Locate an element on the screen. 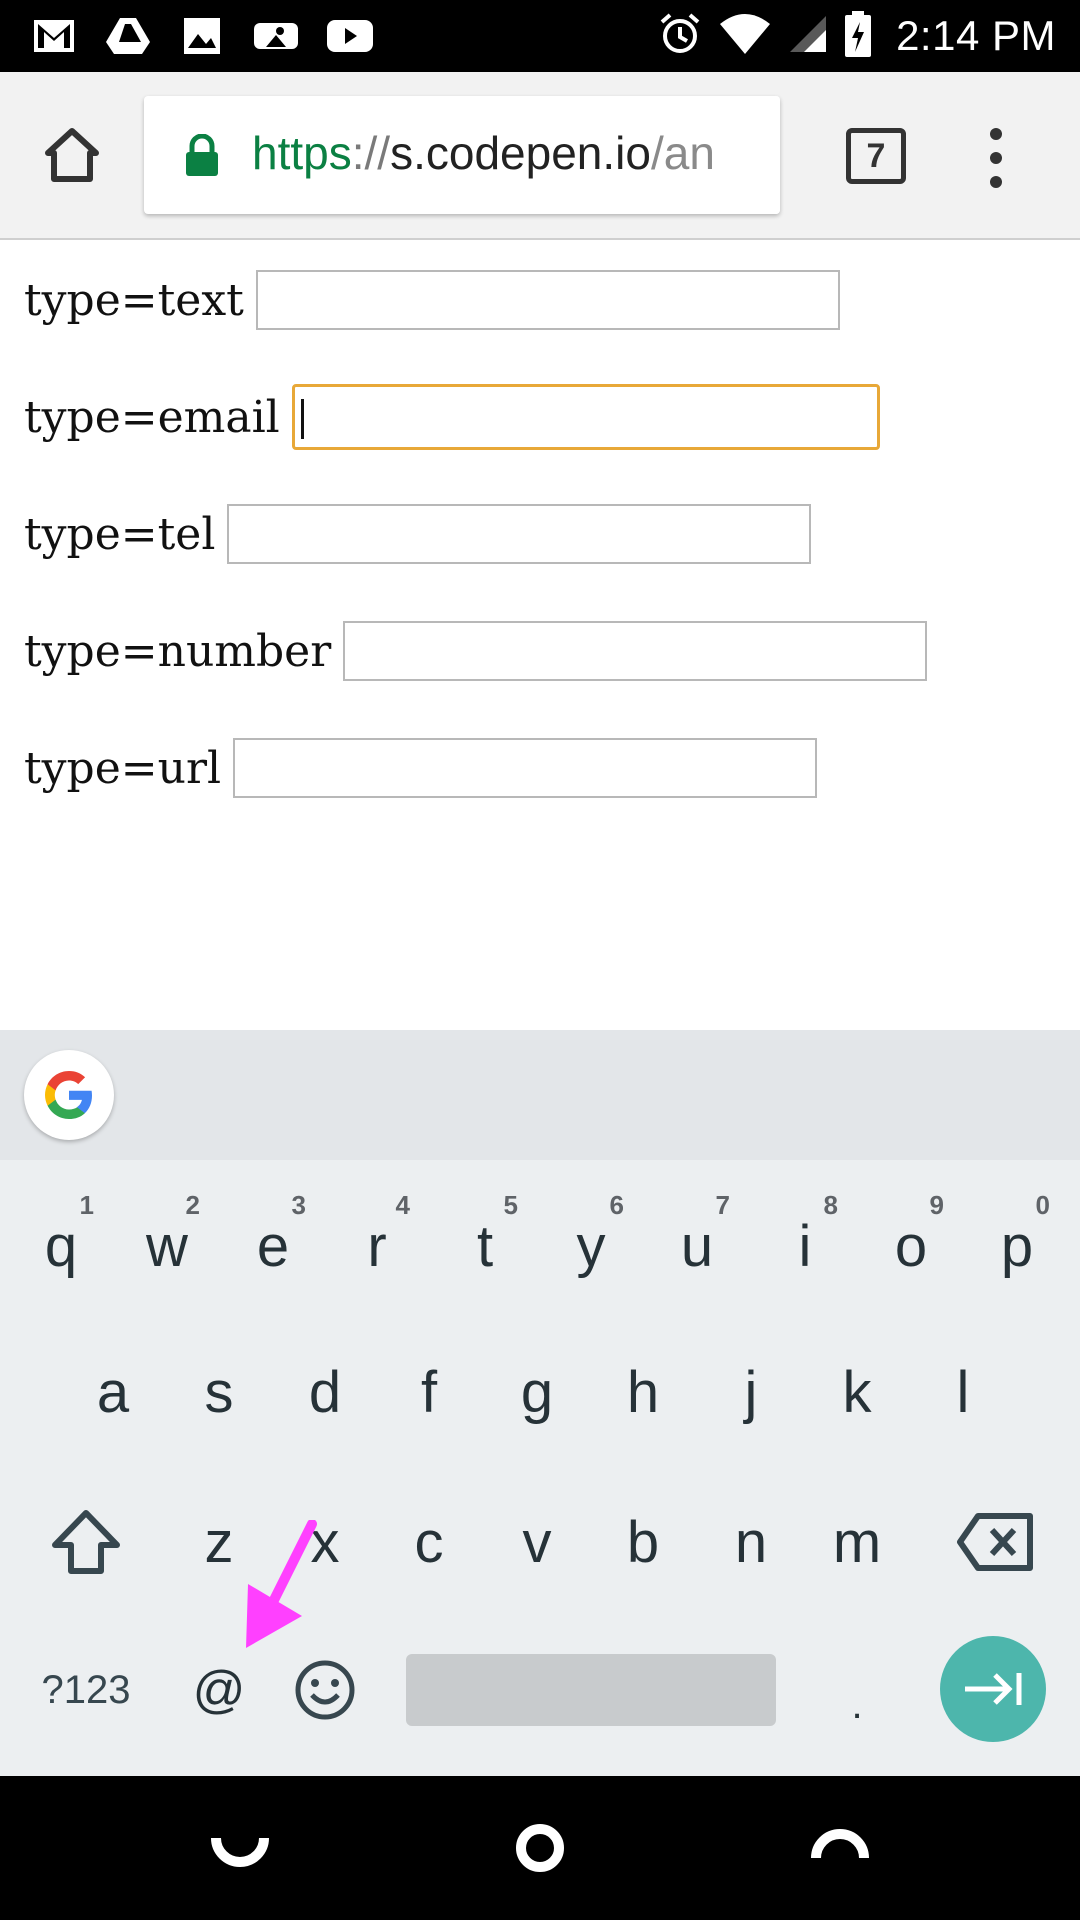 This screenshot has height=1920, width=1080. address-bar: https://s.codepen.io/an is located at coordinates (462, 155).